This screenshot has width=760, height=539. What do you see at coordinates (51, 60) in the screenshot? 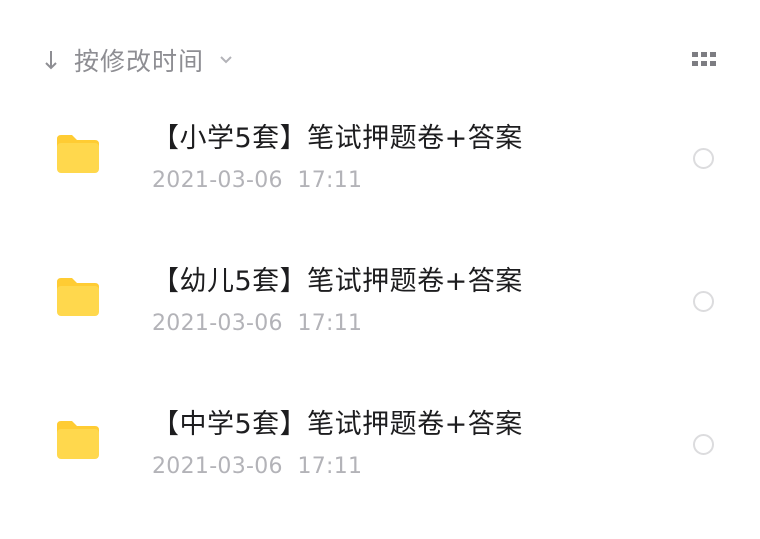
I see `arrow-down-icon` at bounding box center [51, 60].